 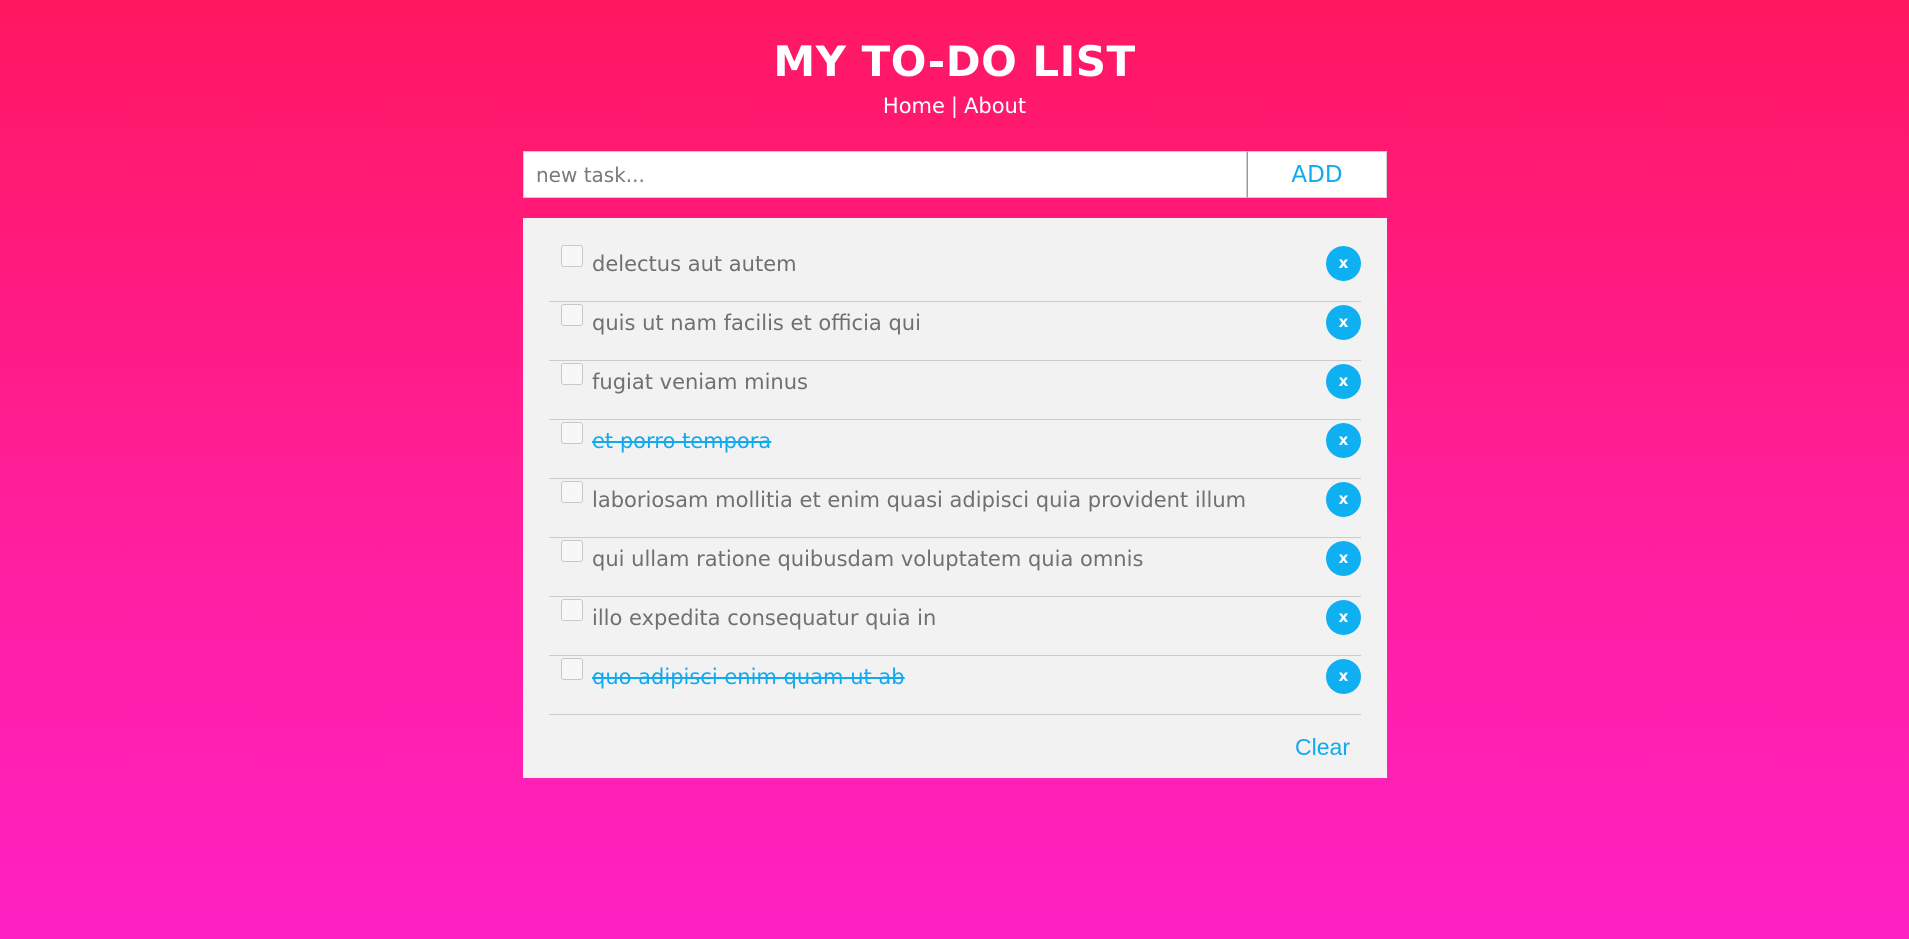 I want to click on todo-item: illo expedita consequatur quia in x, so click(x=955, y=626).